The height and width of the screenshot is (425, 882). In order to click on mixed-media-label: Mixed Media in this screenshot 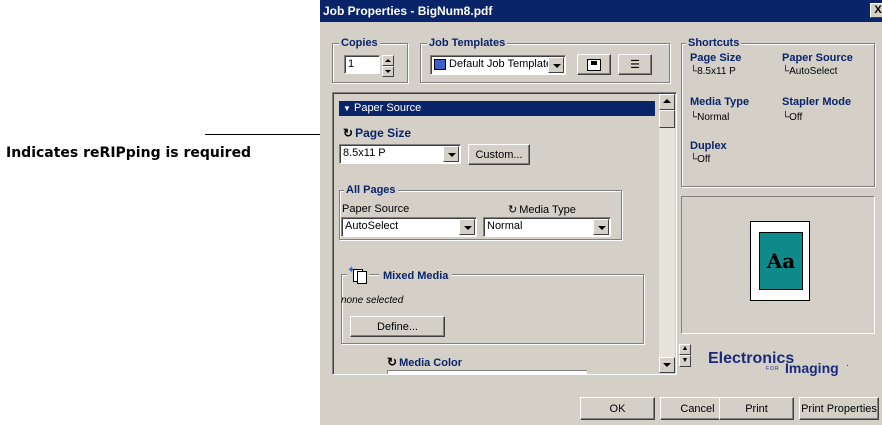, I will do `click(416, 276)`.